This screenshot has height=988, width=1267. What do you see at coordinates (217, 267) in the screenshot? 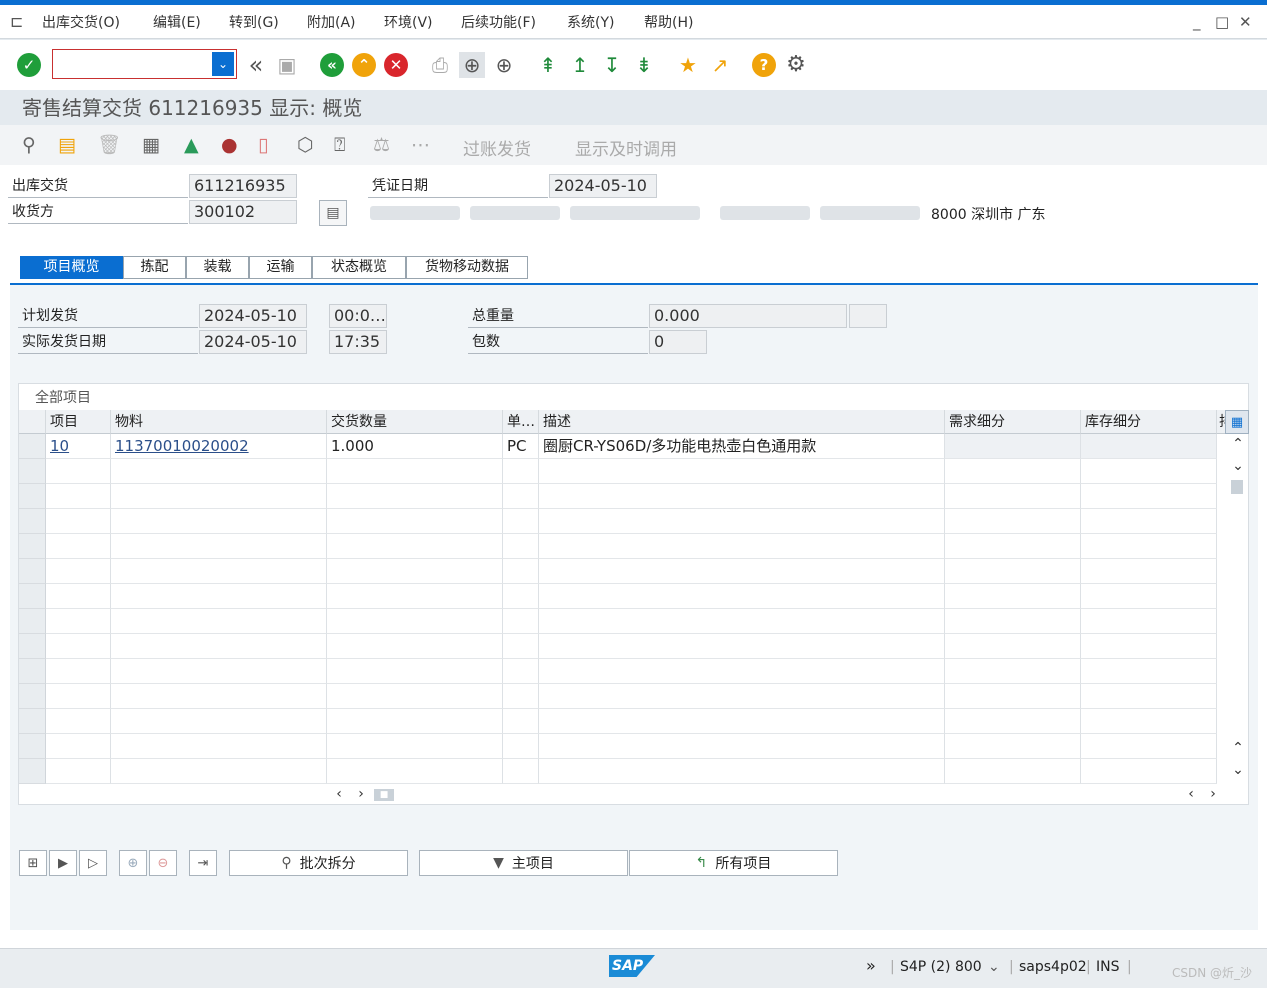
I see `tab-loading: 装载` at bounding box center [217, 267].